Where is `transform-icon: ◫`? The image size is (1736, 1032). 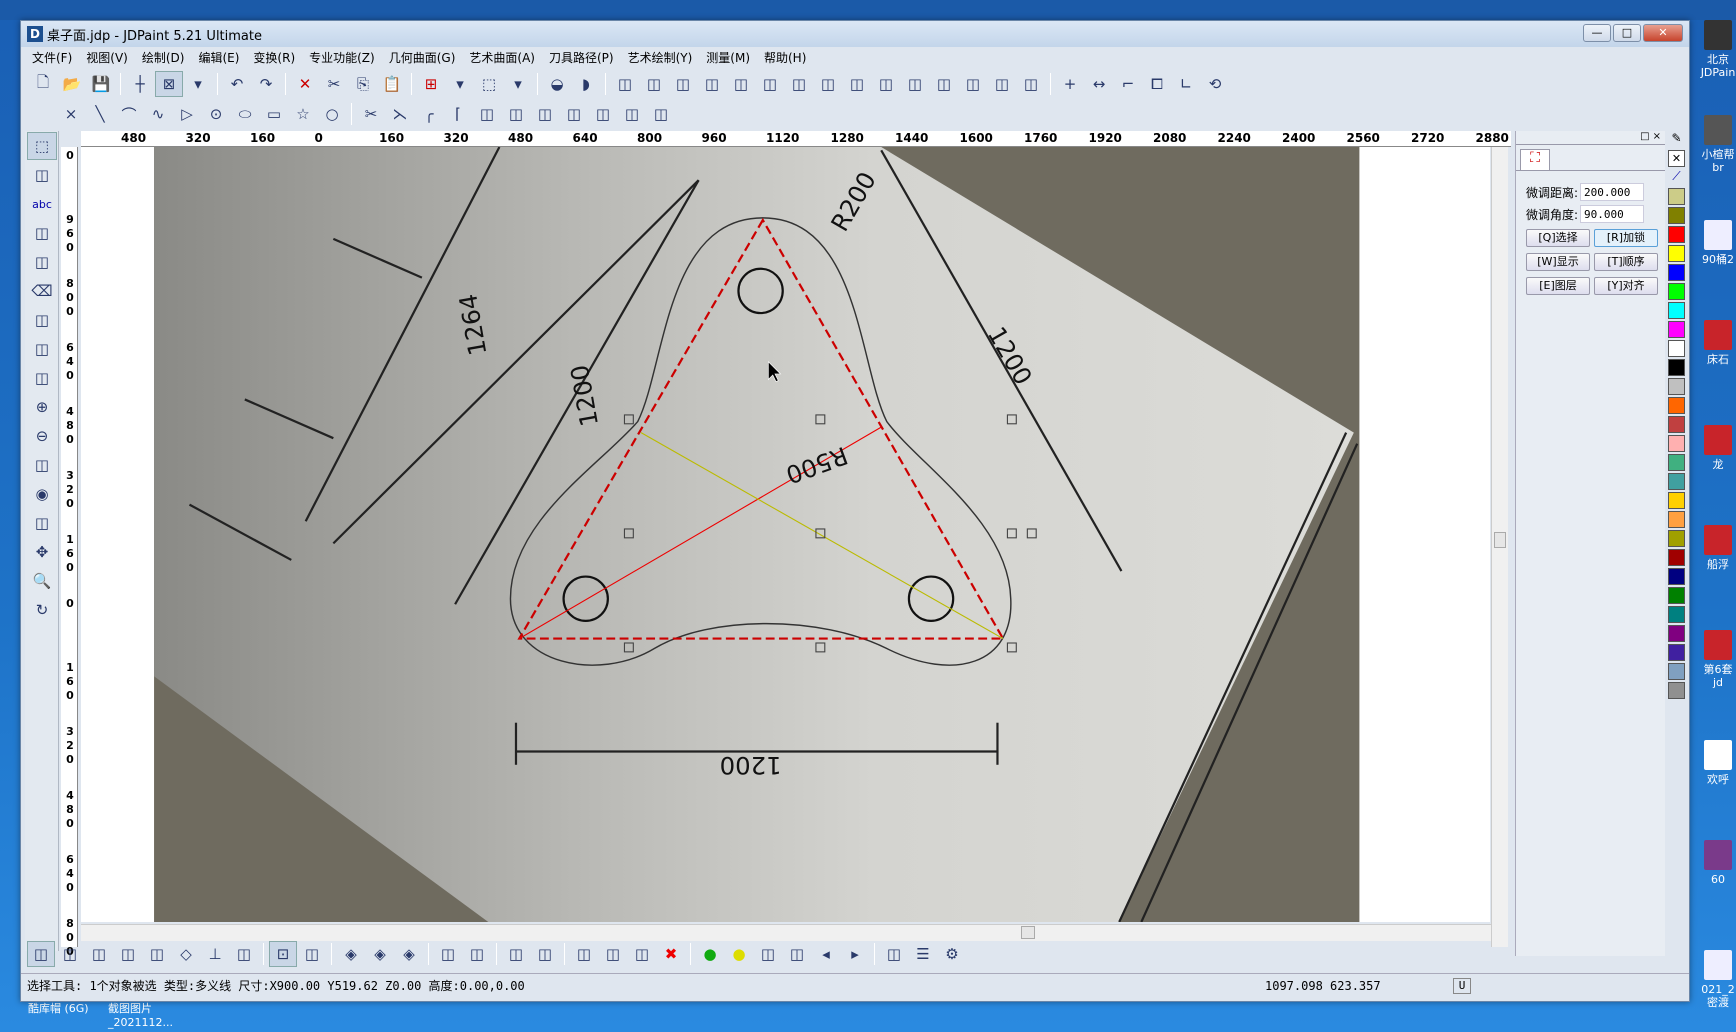 transform-icon: ◫ is located at coordinates (625, 84).